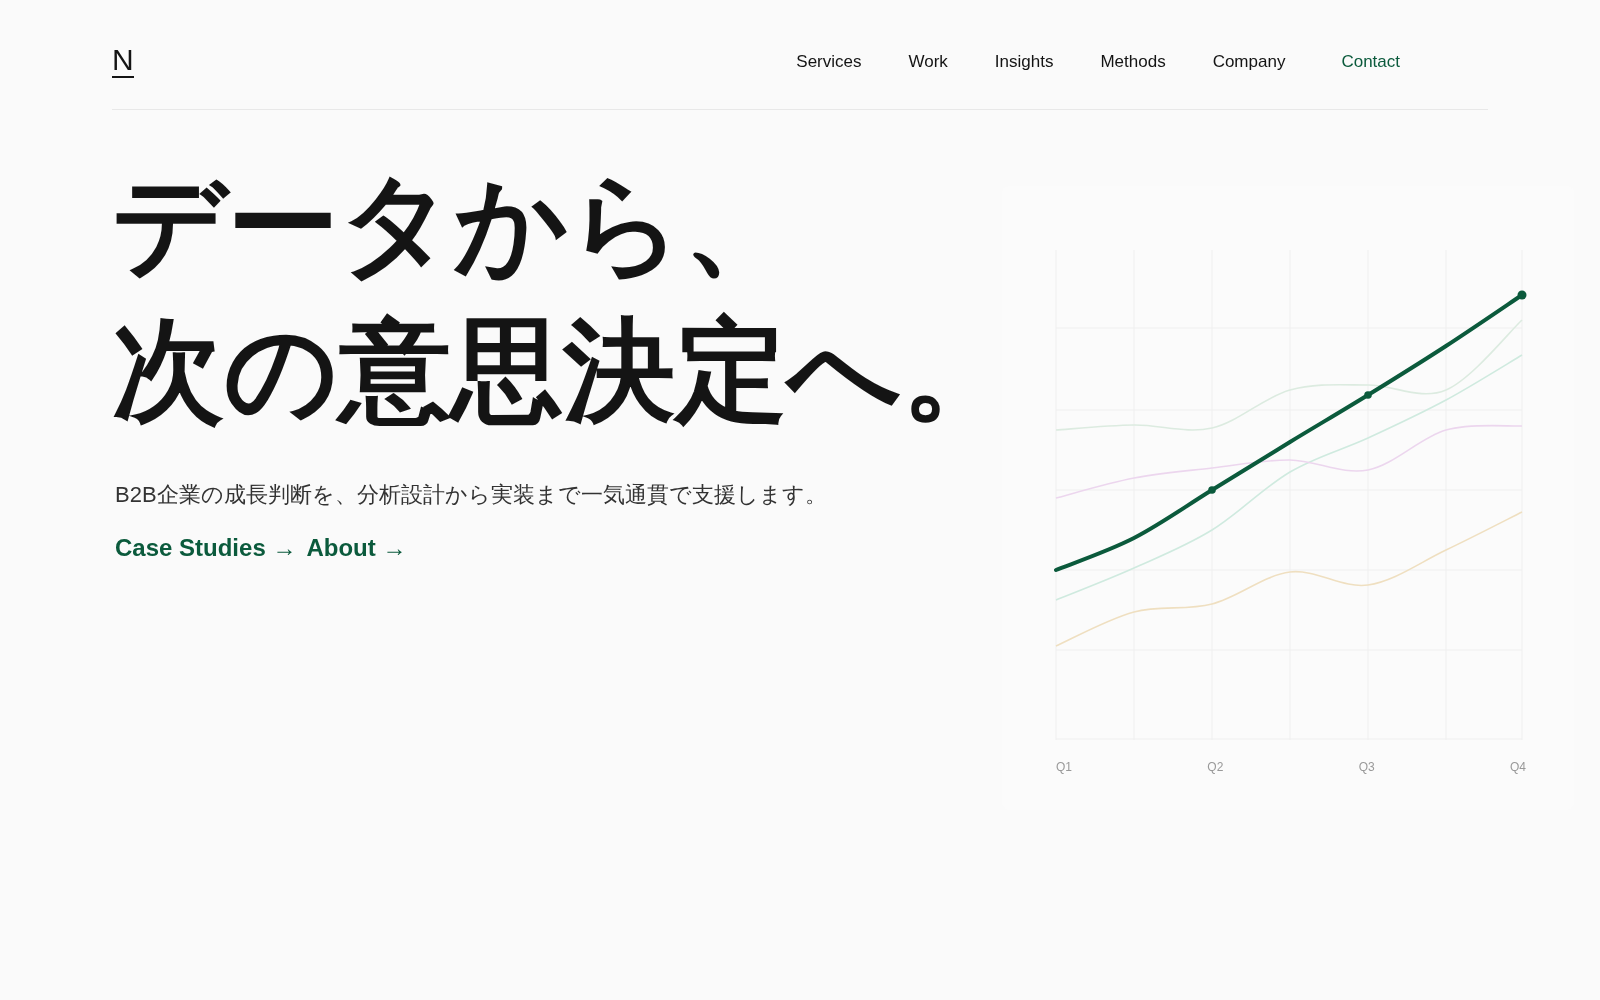  What do you see at coordinates (1215, 767) in the screenshot?
I see `axis-label: Q2` at bounding box center [1215, 767].